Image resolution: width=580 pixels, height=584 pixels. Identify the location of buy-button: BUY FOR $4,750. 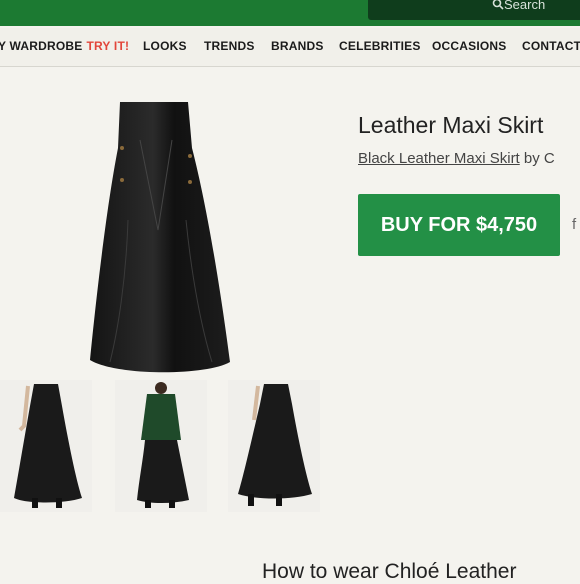
(459, 225).